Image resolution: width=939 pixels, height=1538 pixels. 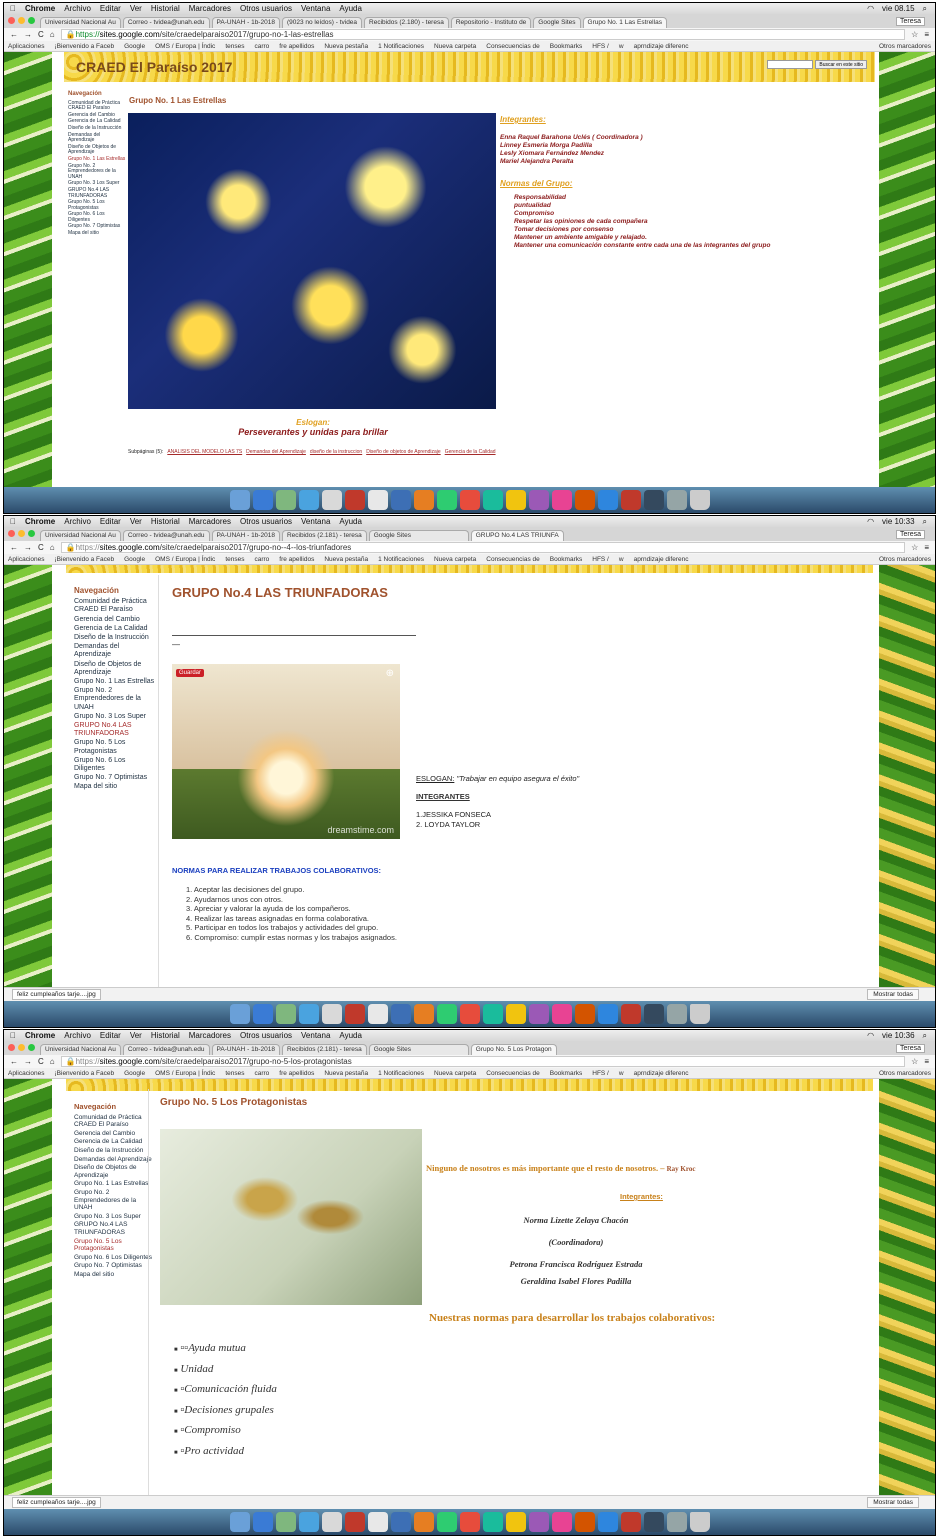 I want to click on bookmark-item: Nueva pestaña, so click(x=346, y=559).